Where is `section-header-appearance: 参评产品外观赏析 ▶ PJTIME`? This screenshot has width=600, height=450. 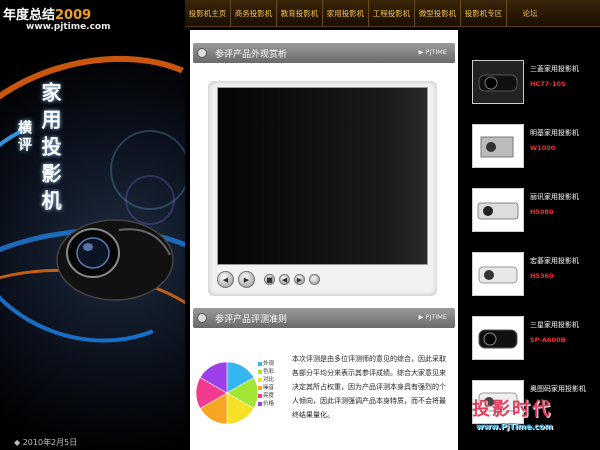 section-header-appearance: 参评产品外观赏析 ▶ PJTIME is located at coordinates (324, 53).